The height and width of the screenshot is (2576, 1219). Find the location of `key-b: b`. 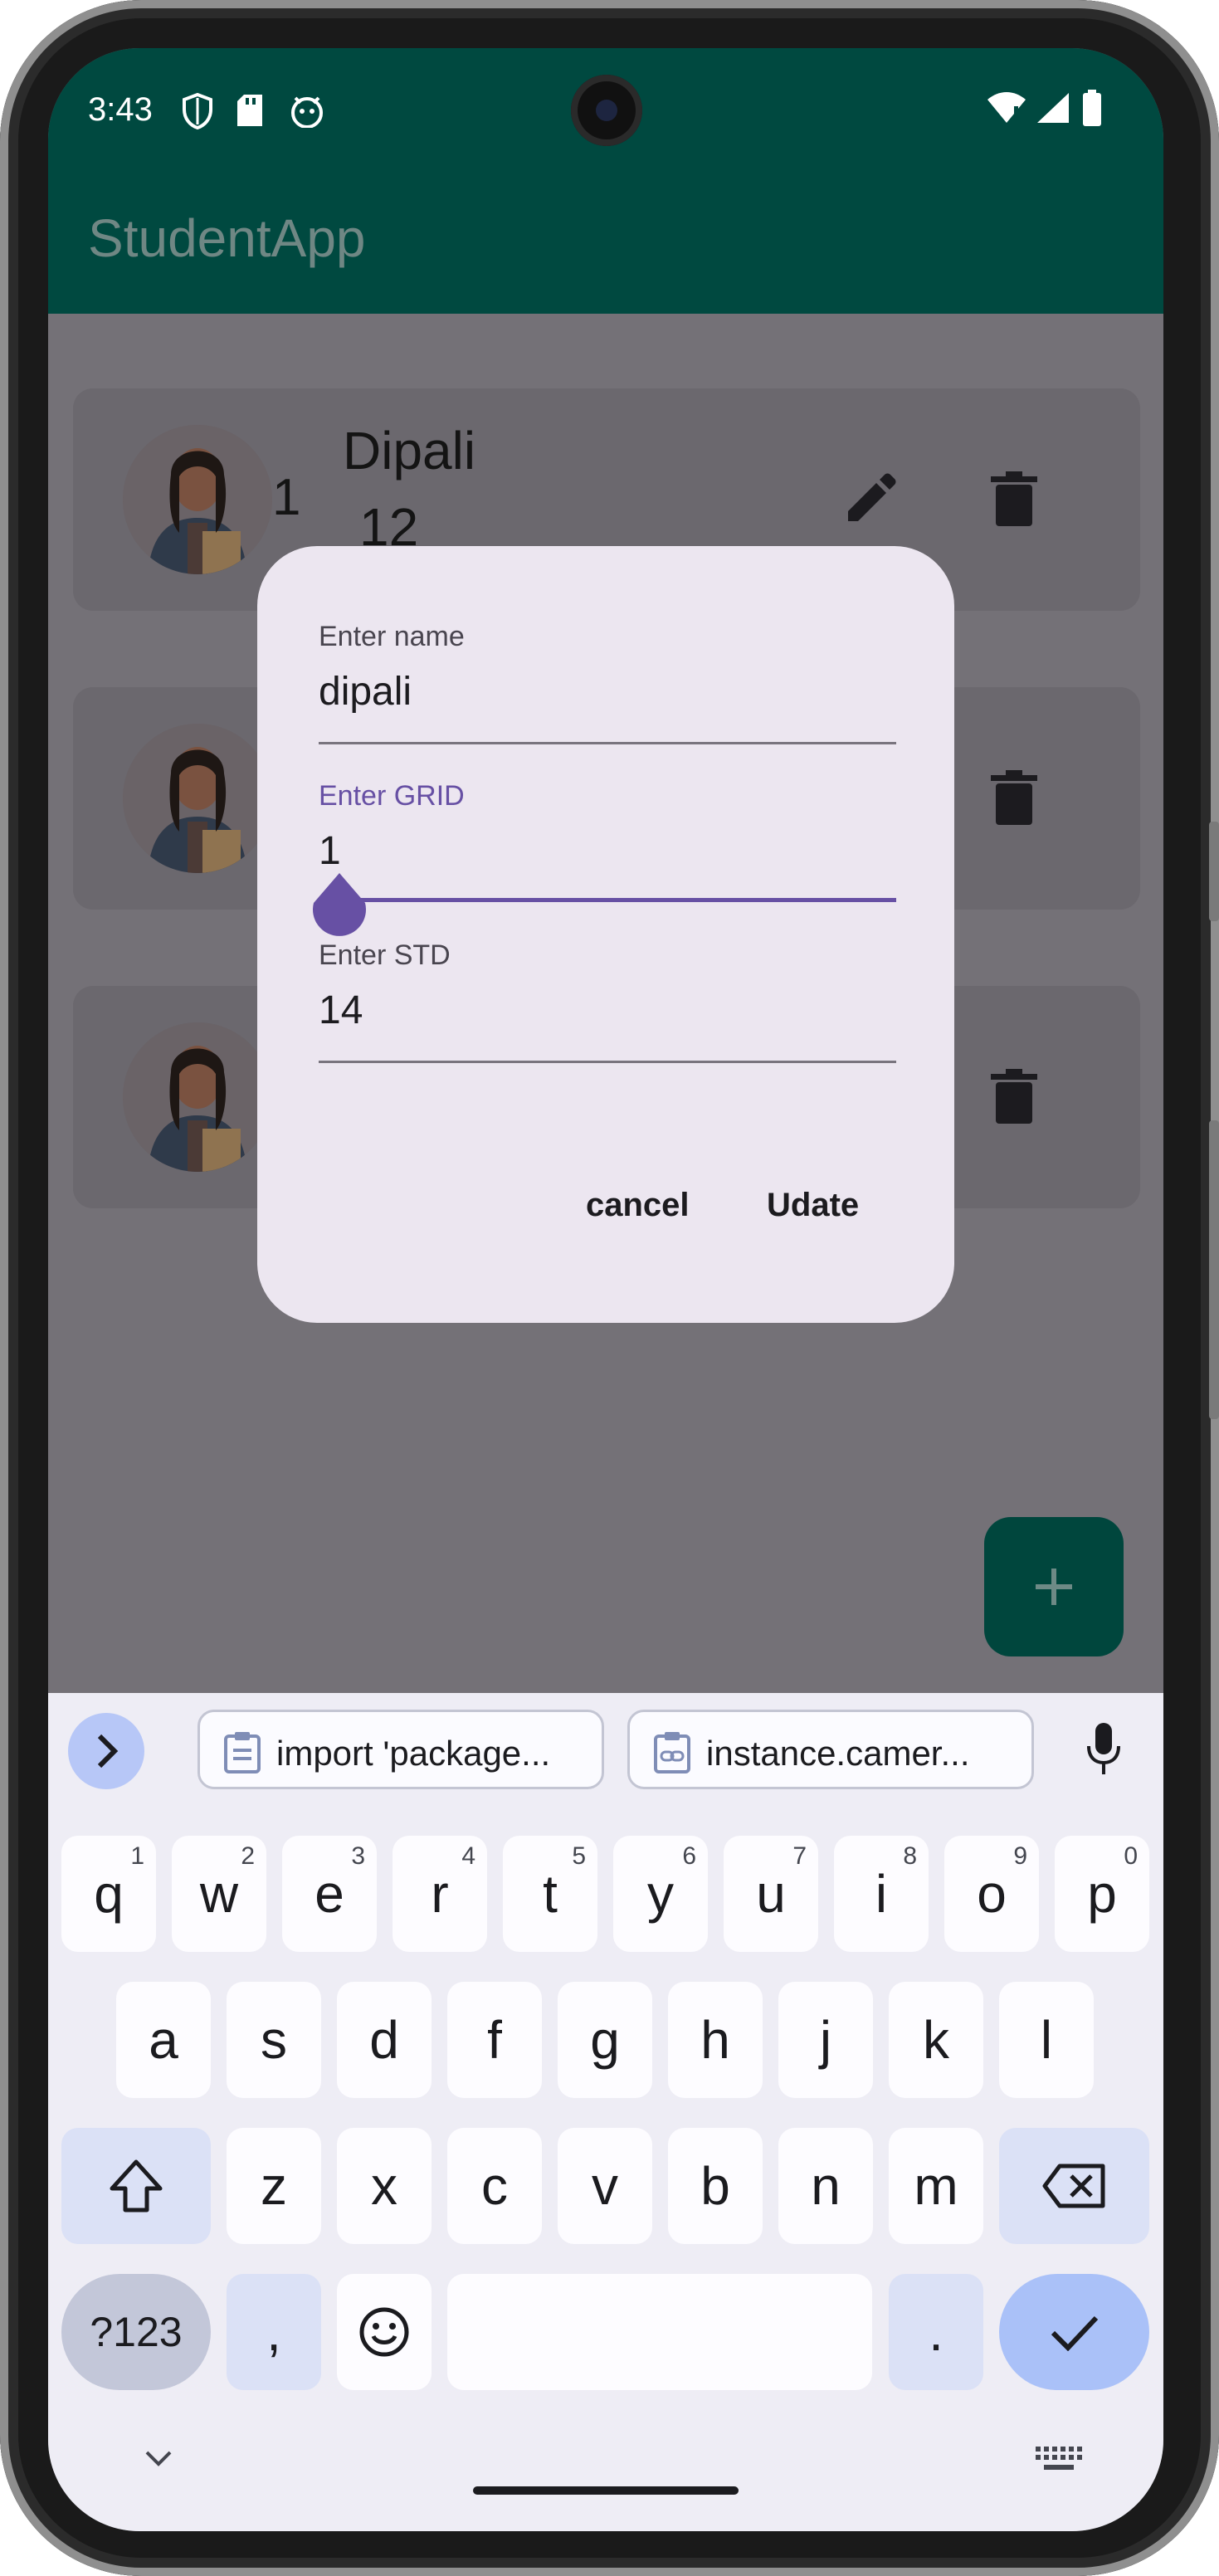

key-b: b is located at coordinates (715, 2186).